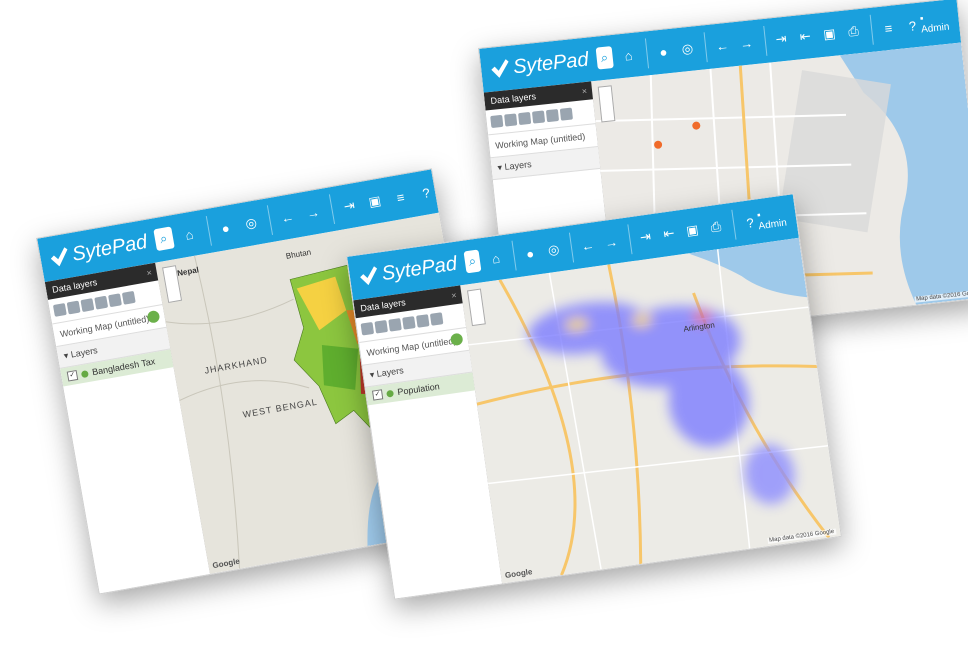  What do you see at coordinates (540, 141) in the screenshot?
I see `working-map-label: Working Map (untitled)` at bounding box center [540, 141].